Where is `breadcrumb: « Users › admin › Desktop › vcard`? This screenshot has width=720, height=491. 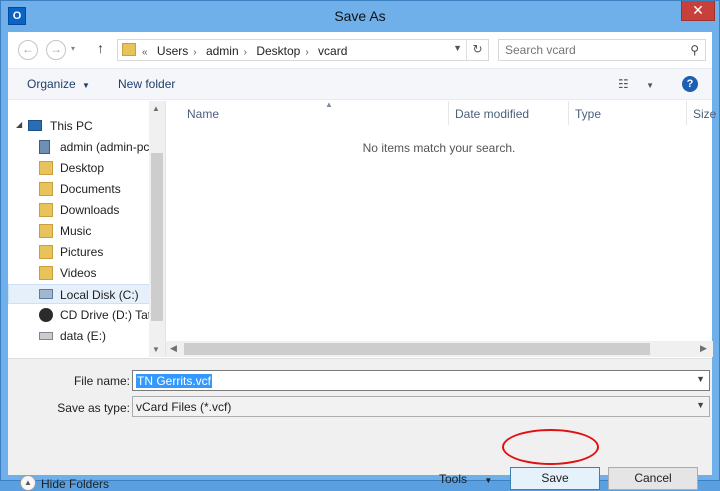
breadcrumb: « Users › admin › Desktop › vcard is located at coordinates (247, 51).